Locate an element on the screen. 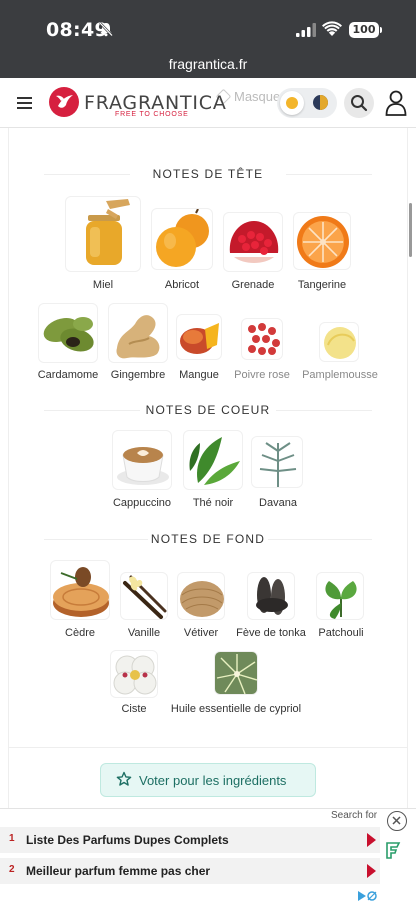 The height and width of the screenshot is (904, 416). ad-result-1: 1 Liste Des Parfums Dupes Complets is located at coordinates (190, 840).